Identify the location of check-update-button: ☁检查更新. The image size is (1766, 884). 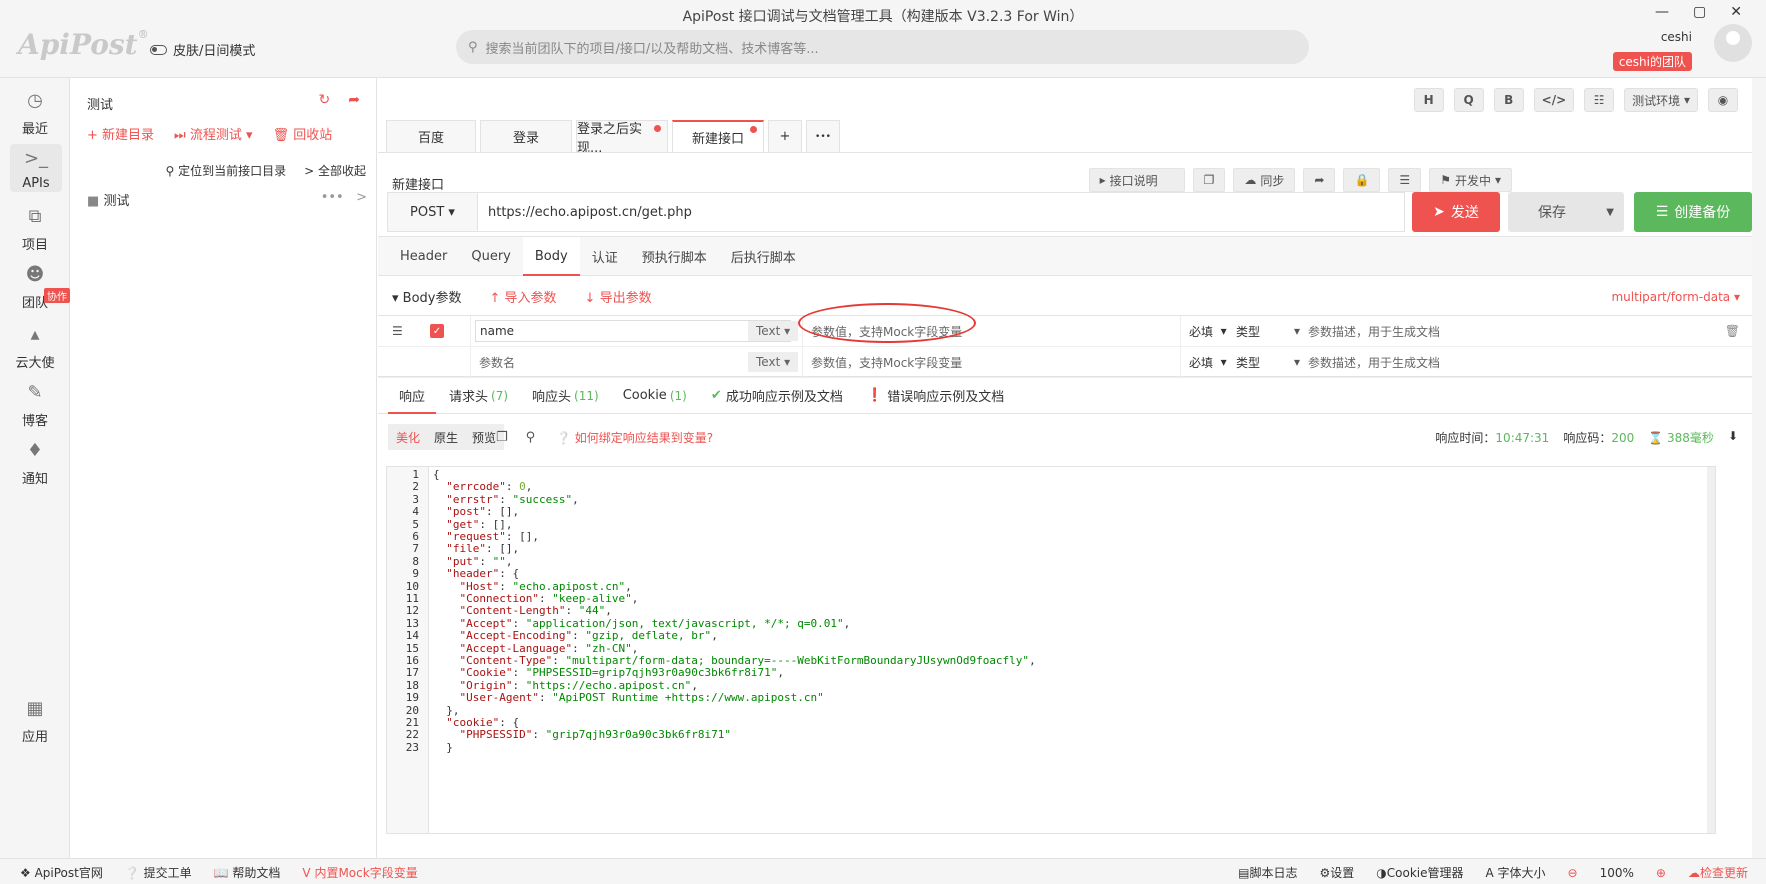
(1718, 872).